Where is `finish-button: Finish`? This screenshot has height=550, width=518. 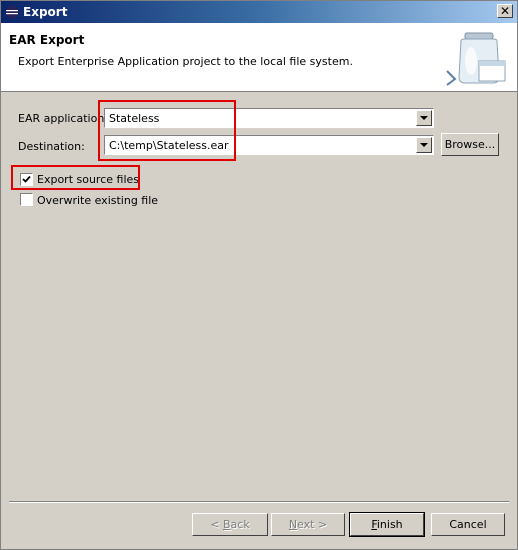
finish-button: Finish is located at coordinates (387, 524).